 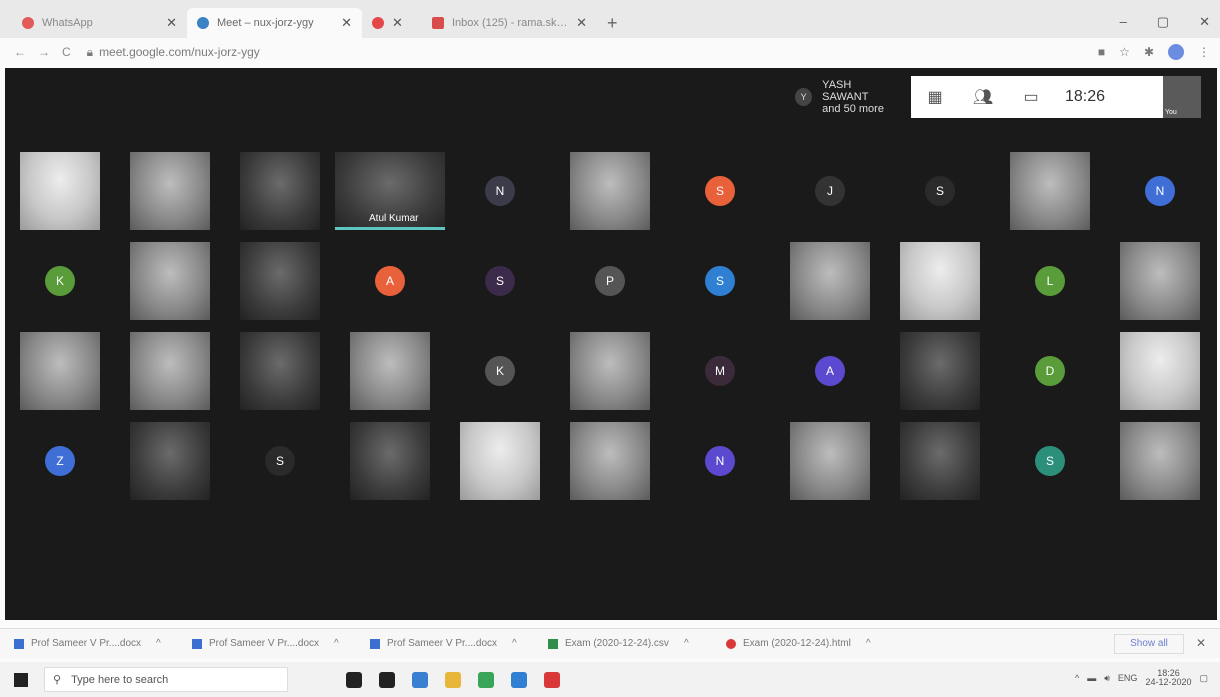 What do you see at coordinates (1091, 678) in the screenshot?
I see `network-icon: ▬` at bounding box center [1091, 678].